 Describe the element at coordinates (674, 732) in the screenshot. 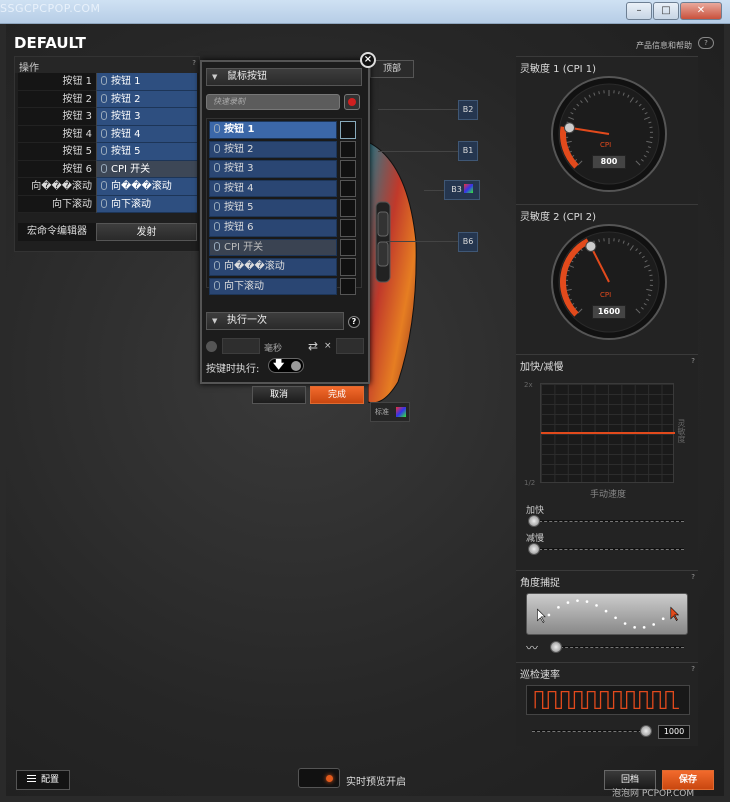

I see `polling-value: 1000` at that location.